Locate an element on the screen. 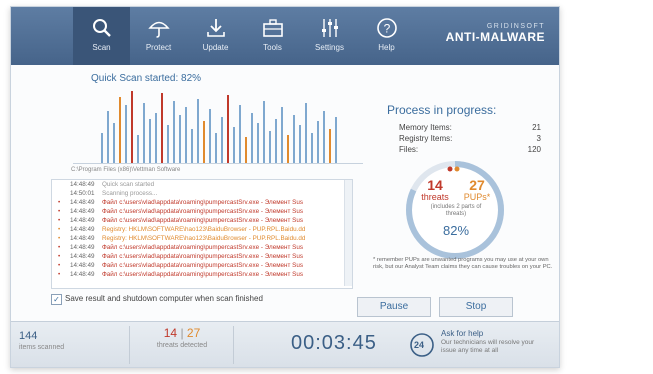  nav-protect: Protect is located at coordinates (158, 36).